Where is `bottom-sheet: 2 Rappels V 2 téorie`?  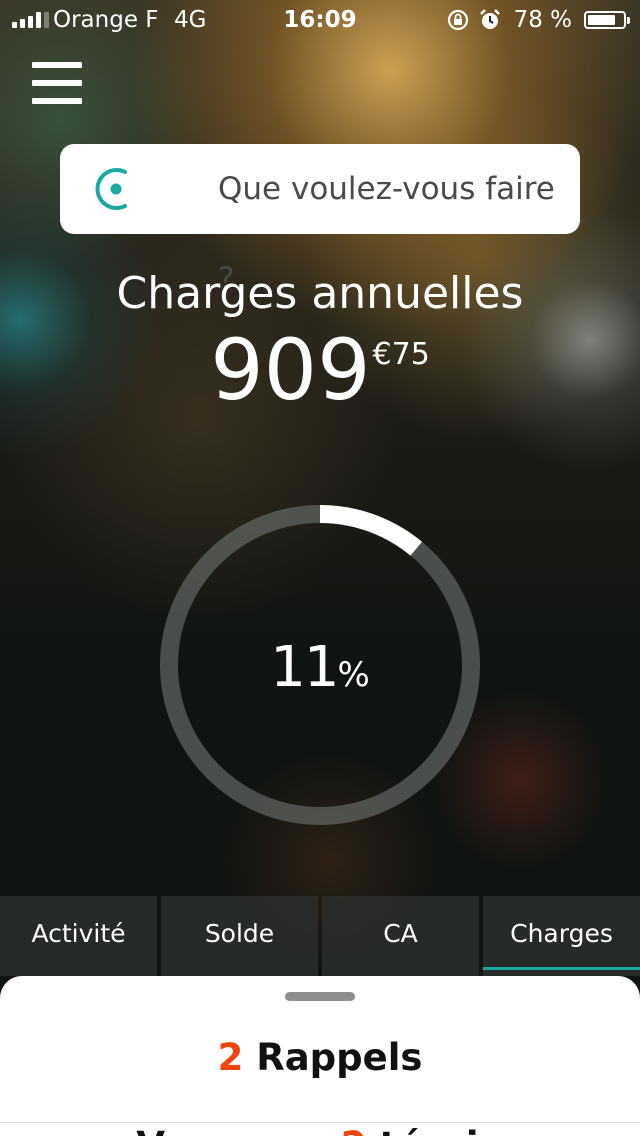 bottom-sheet: 2 Rappels V 2 téorie is located at coordinates (320, 1056).